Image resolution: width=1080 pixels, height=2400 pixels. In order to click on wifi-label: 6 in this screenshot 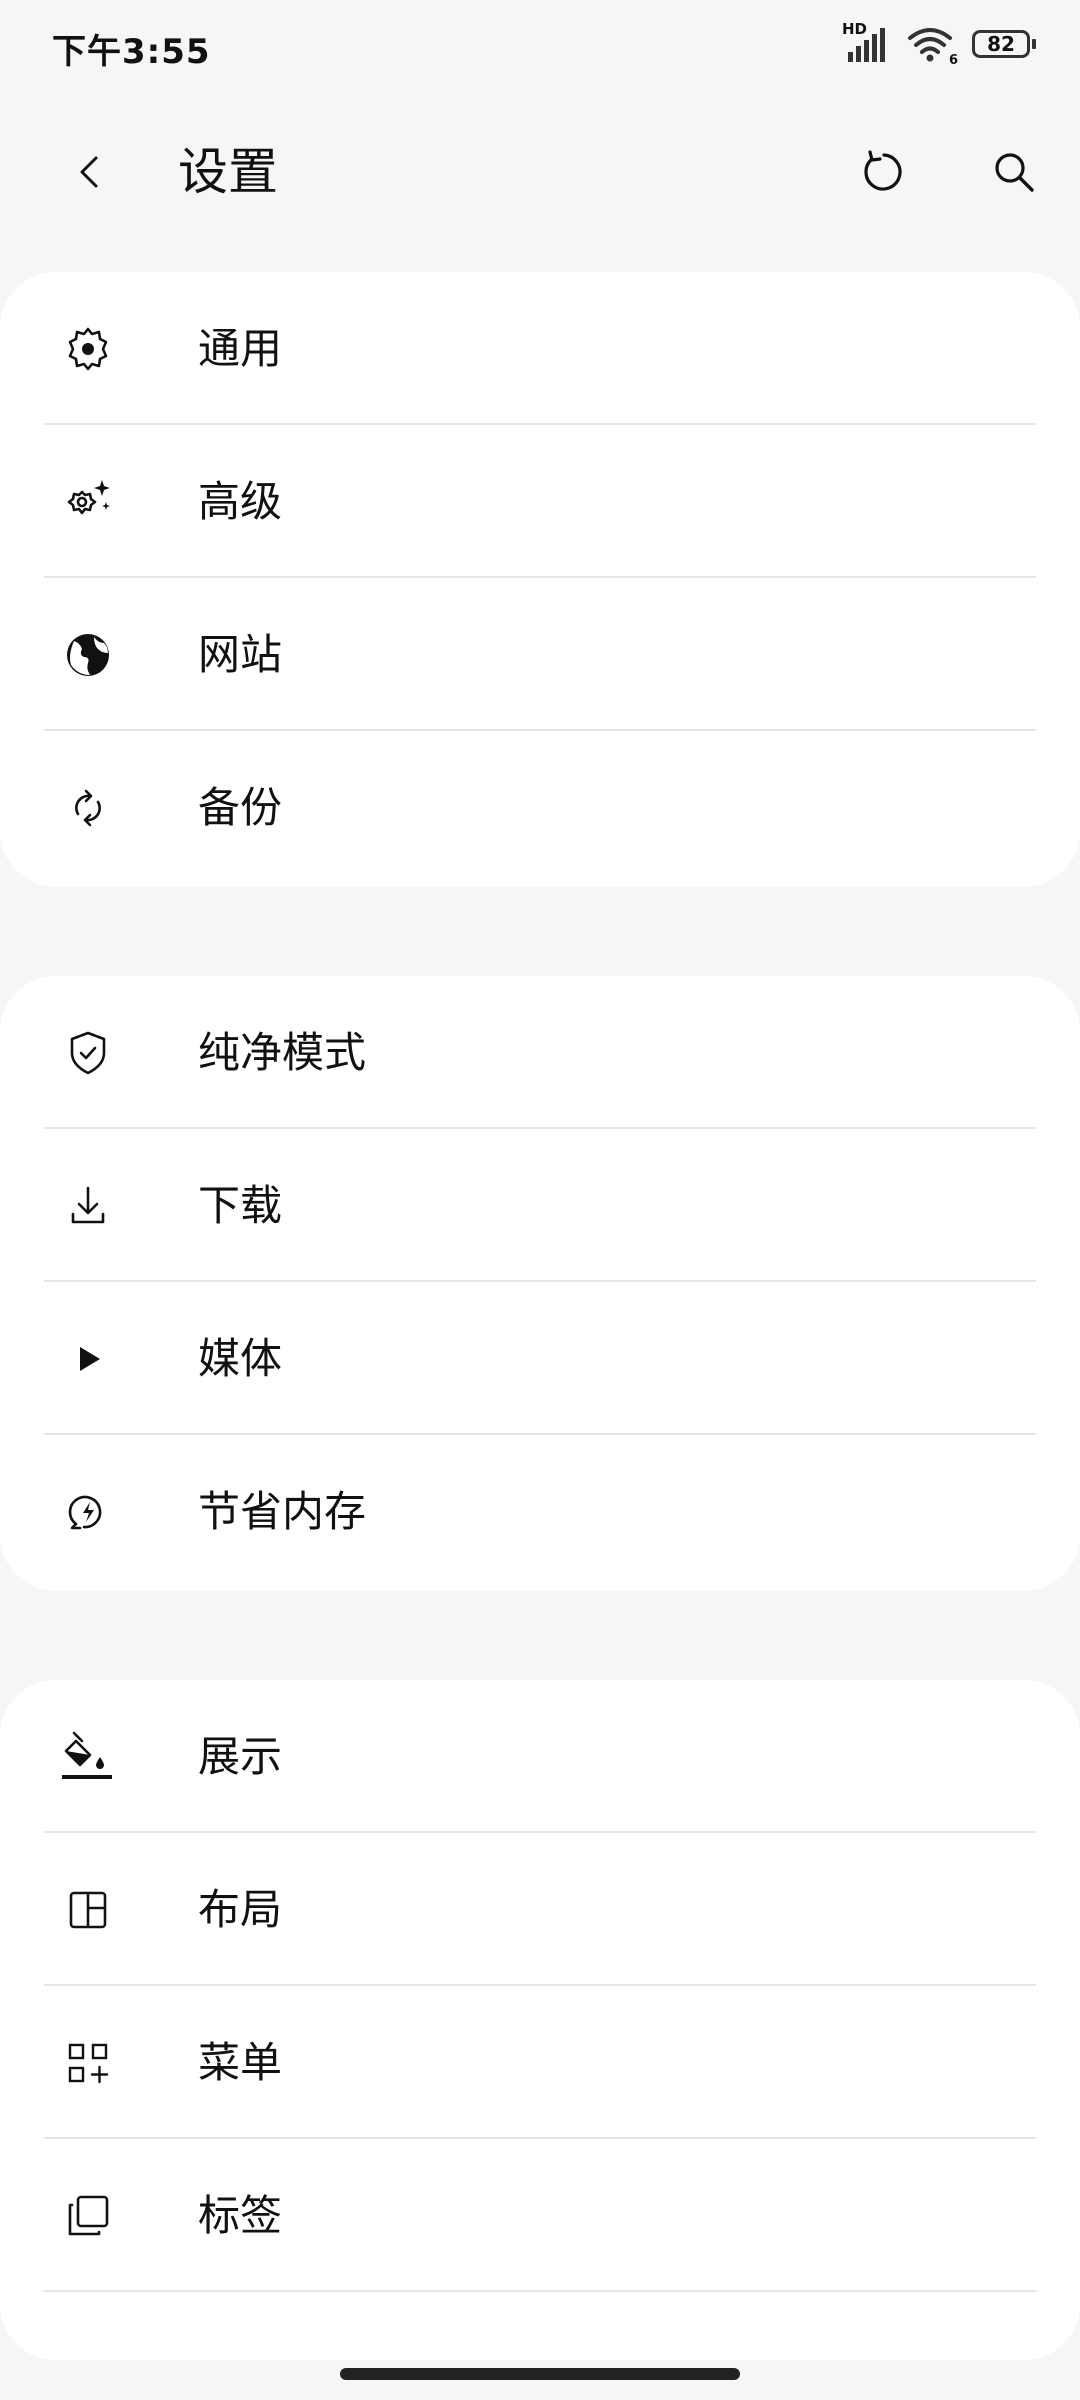, I will do `click(953, 60)`.